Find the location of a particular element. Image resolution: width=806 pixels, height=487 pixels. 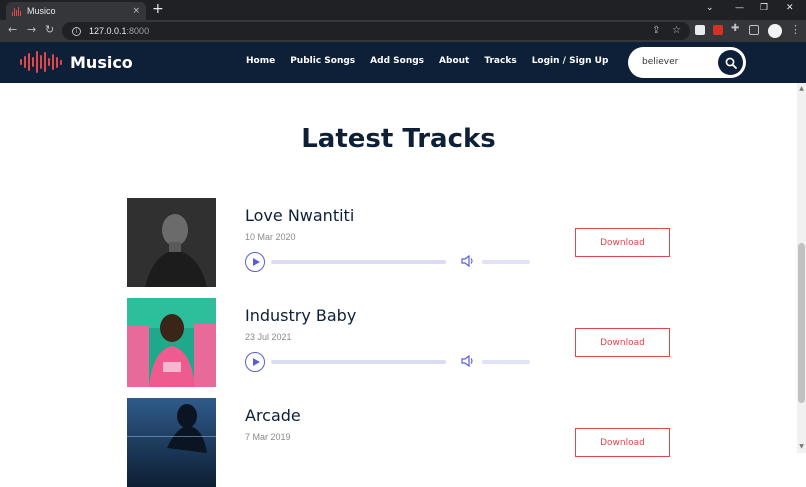

track-title: Industry Baby is located at coordinates (301, 315).